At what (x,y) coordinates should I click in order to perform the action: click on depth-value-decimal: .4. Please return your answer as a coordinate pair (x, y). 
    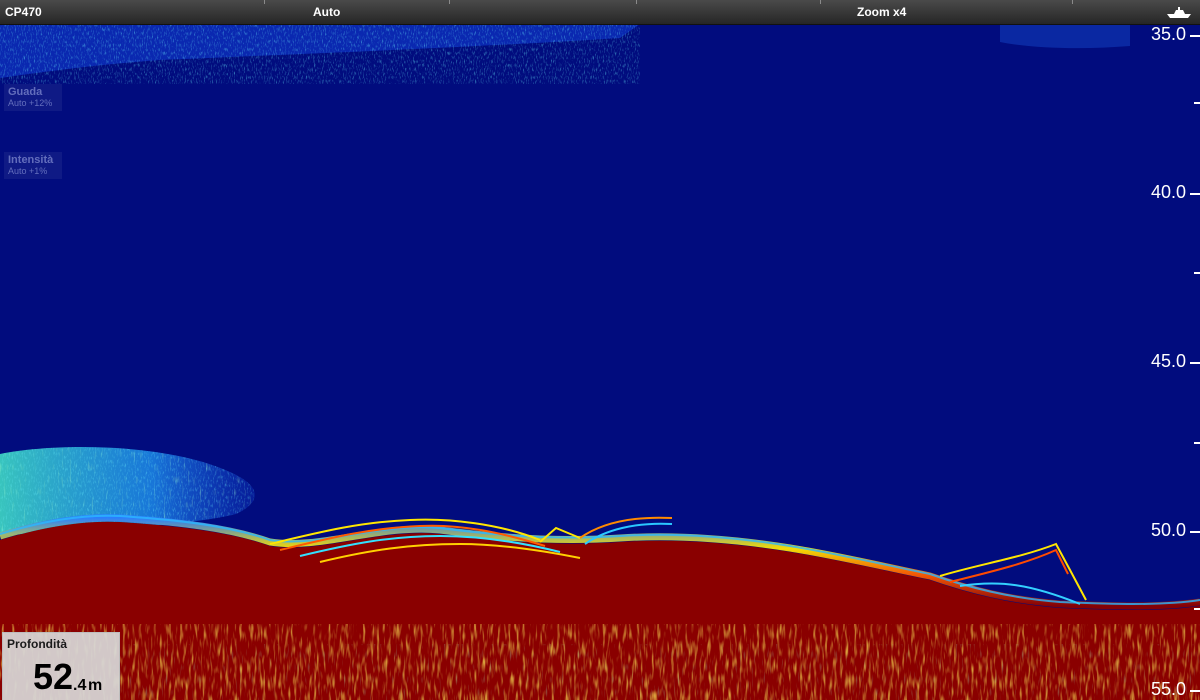
    Looking at the image, I should click on (80, 685).